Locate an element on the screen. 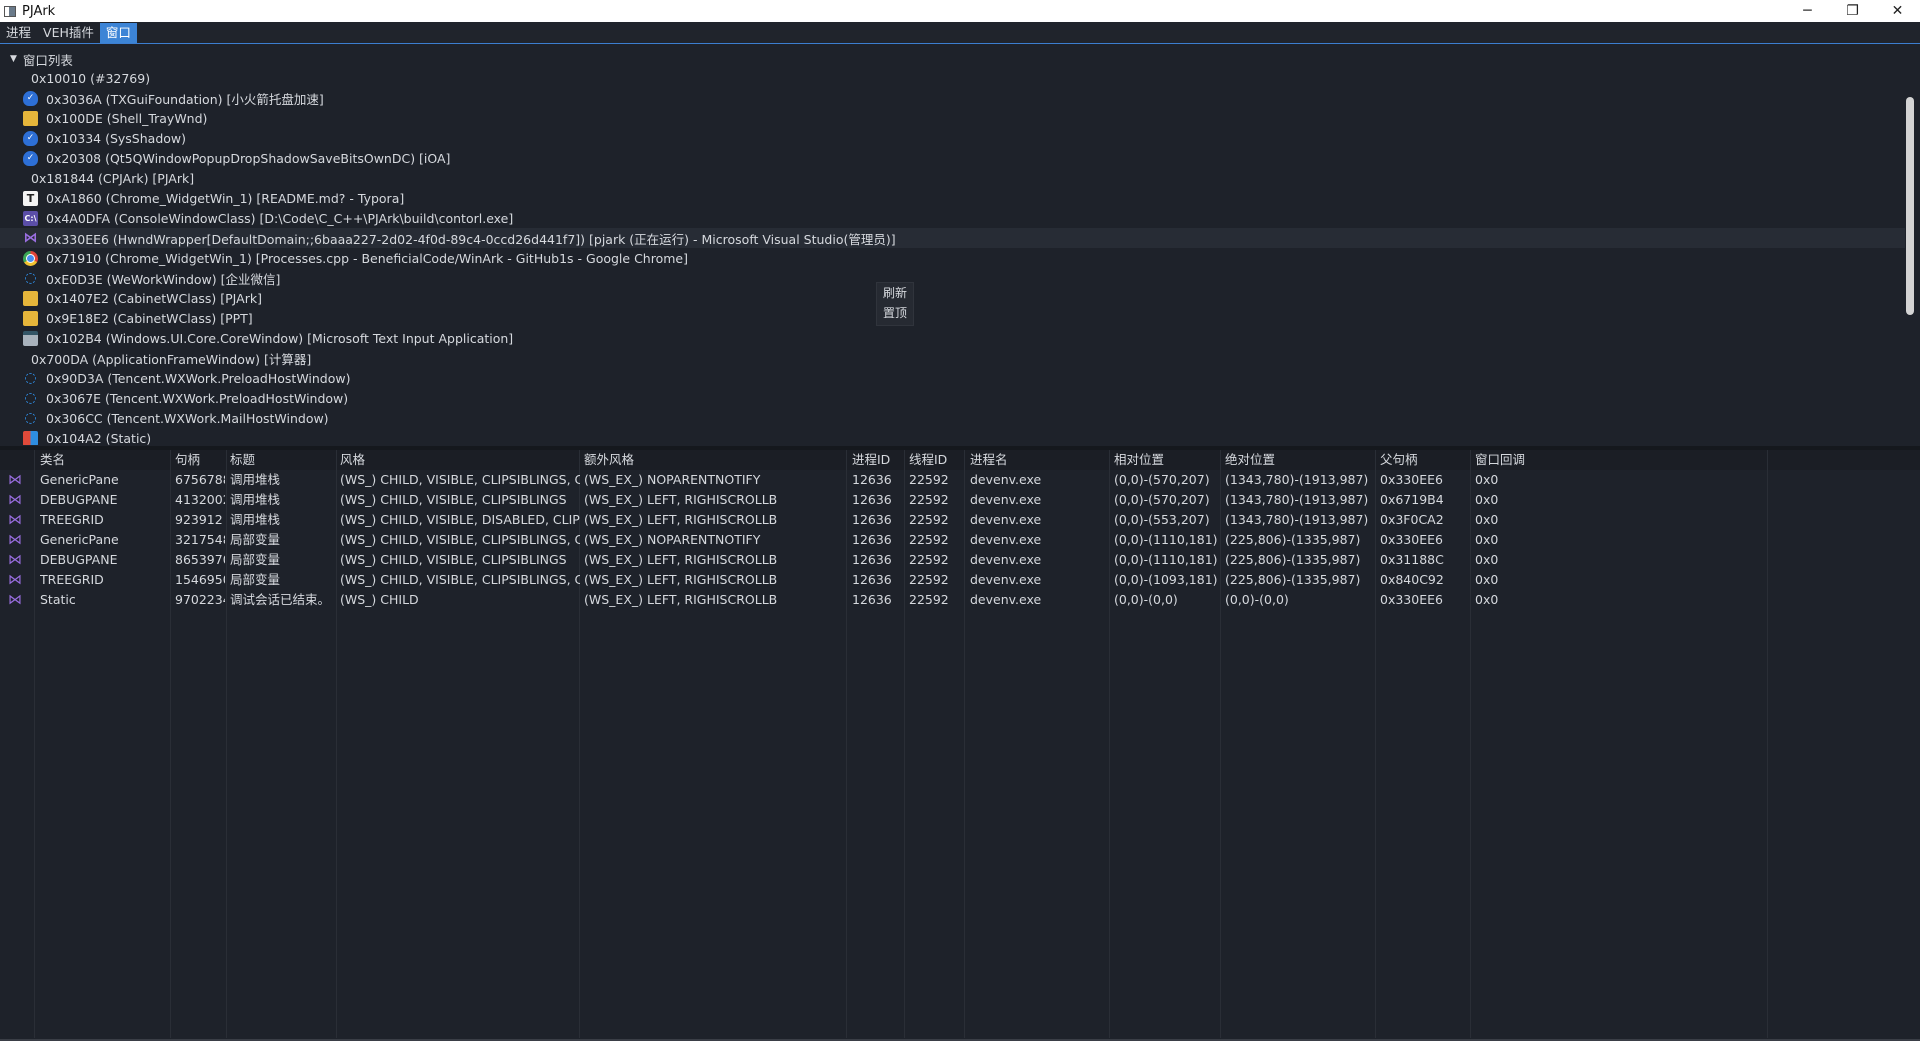 This screenshot has width=1920, height=1041. close-button: ✕ is located at coordinates (1897, 11).